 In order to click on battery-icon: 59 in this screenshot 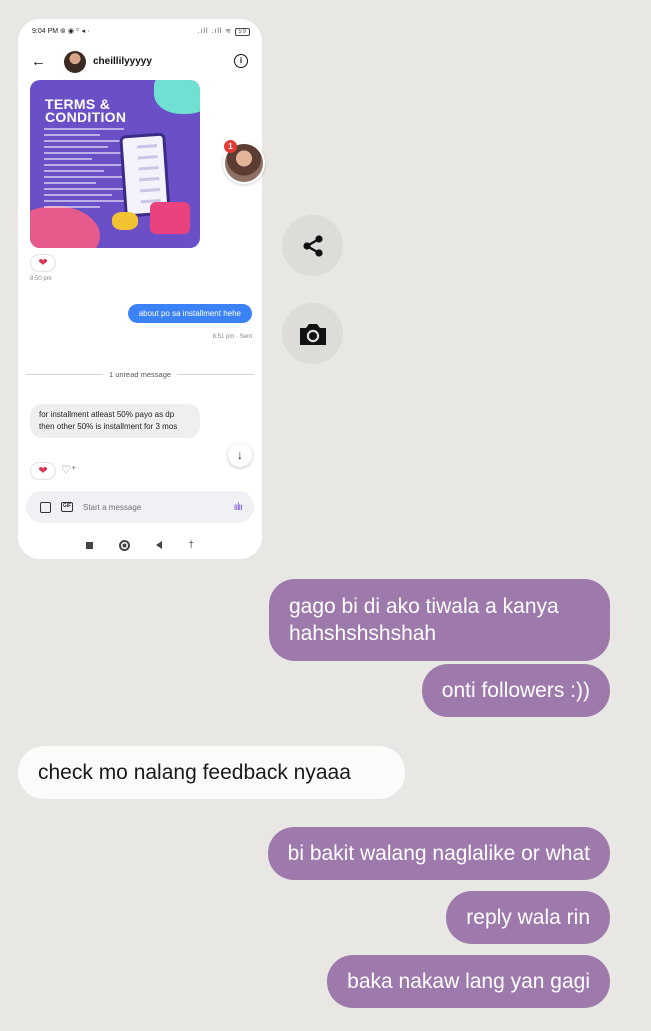, I will do `click(242, 32)`.